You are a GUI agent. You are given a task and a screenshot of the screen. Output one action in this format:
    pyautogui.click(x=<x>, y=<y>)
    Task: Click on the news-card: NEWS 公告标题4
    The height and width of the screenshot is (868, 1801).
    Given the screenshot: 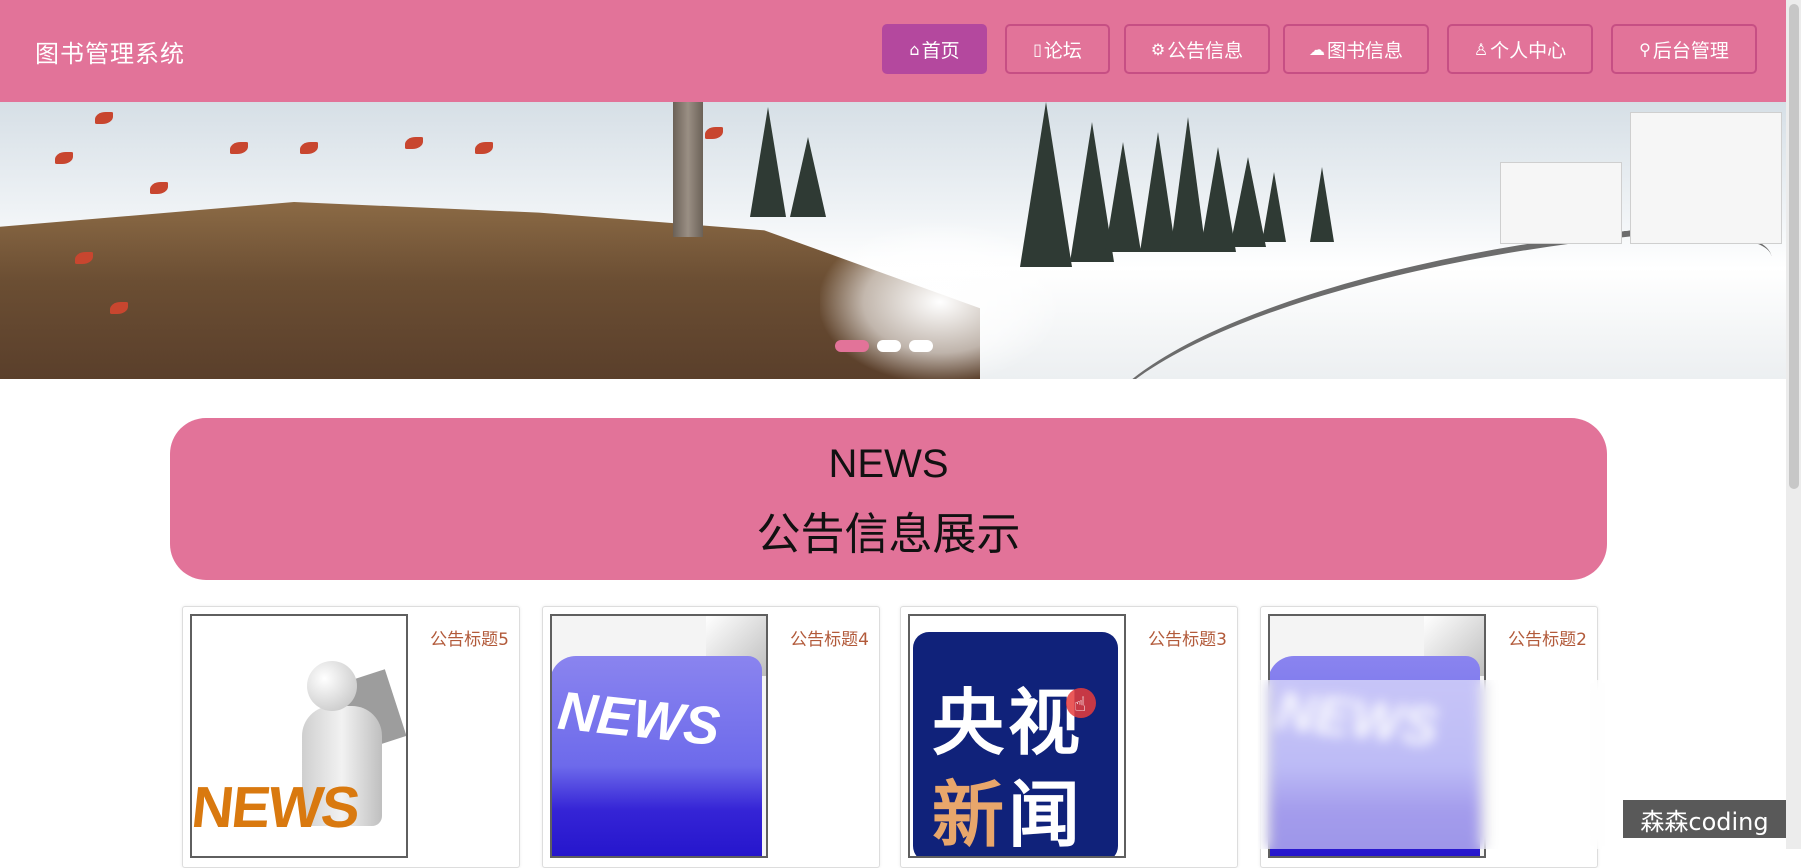 What is the action you would take?
    pyautogui.click(x=711, y=737)
    